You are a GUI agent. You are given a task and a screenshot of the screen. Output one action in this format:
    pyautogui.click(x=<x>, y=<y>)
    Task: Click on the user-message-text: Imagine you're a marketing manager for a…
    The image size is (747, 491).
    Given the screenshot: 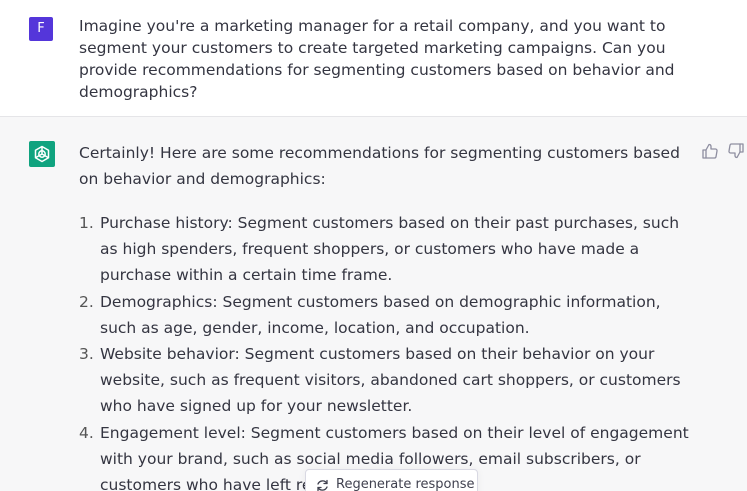 What is the action you would take?
    pyautogui.click(x=377, y=59)
    